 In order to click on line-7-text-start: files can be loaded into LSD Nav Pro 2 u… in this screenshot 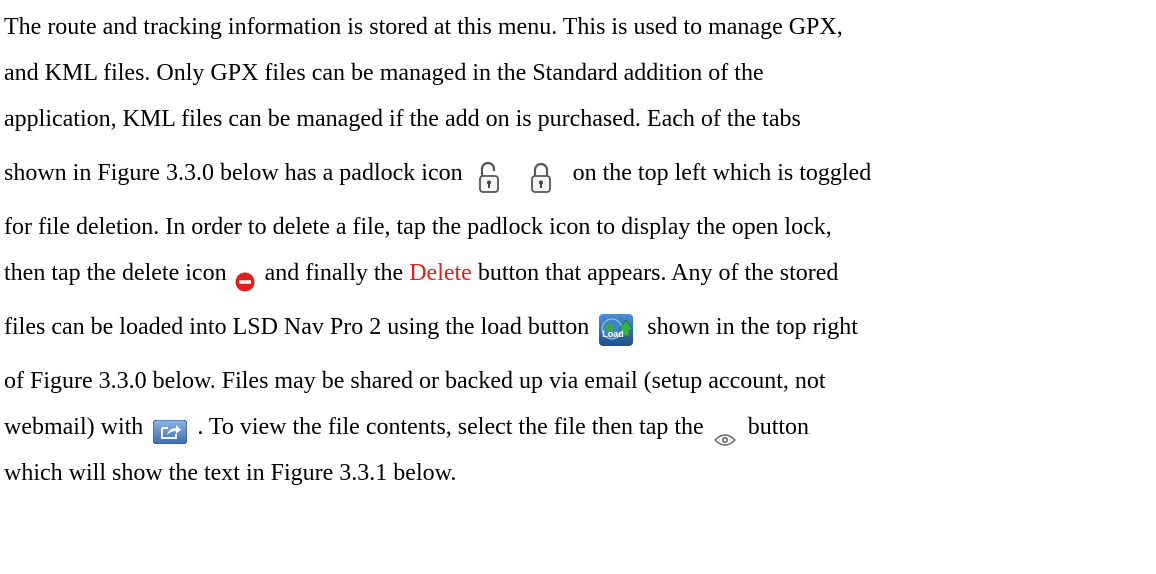, I will do `click(297, 327)`.